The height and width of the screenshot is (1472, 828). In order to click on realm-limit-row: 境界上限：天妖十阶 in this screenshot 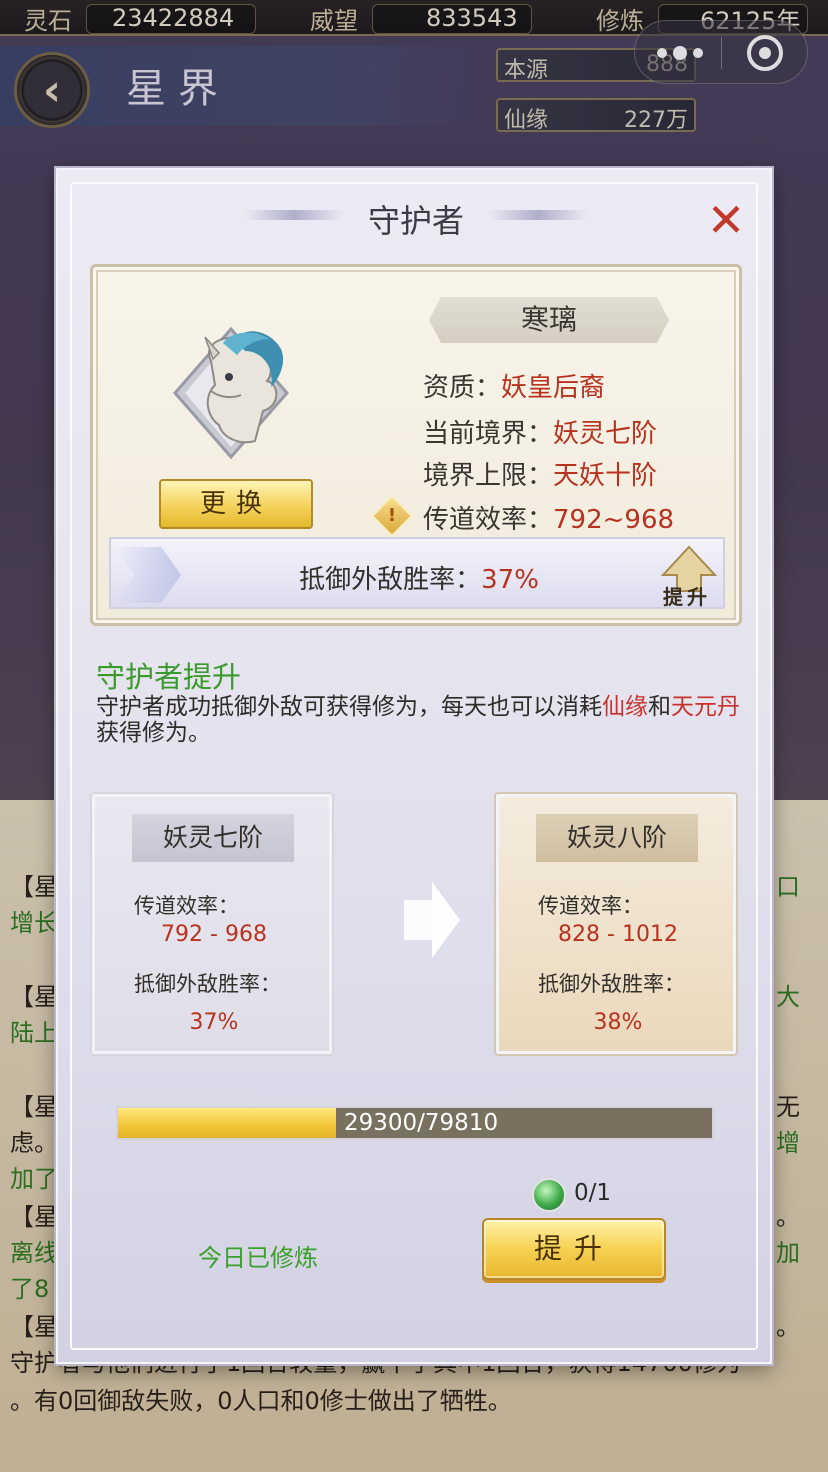, I will do `click(540, 473)`.